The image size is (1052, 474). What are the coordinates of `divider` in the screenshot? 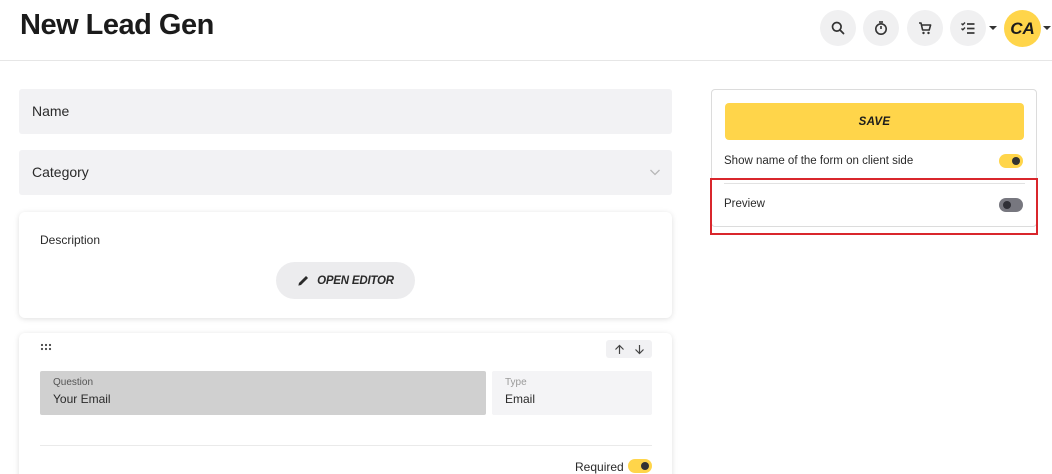 It's located at (346, 445).